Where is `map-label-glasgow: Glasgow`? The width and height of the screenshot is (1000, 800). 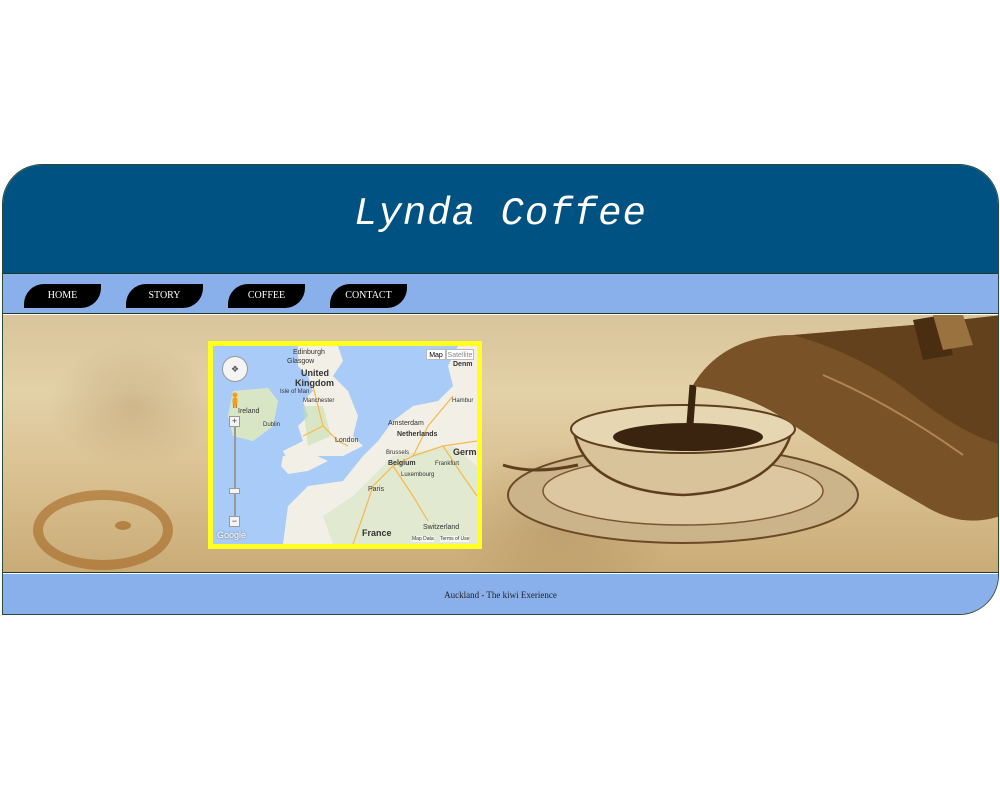
map-label-glasgow: Glasgow is located at coordinates (301, 361).